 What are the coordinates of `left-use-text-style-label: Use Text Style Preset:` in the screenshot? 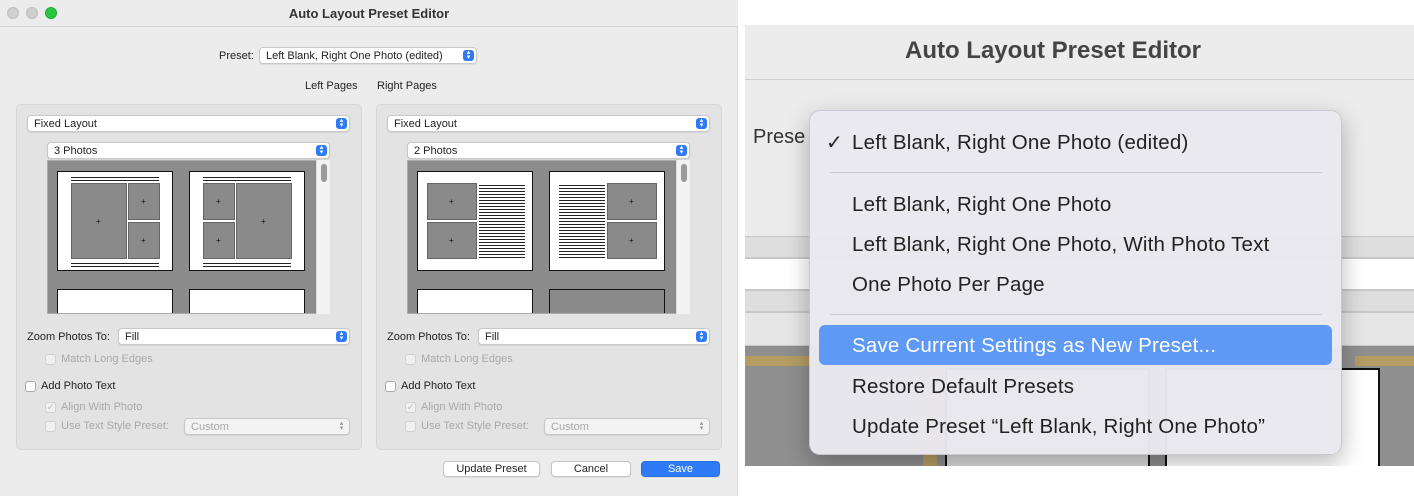 It's located at (115, 426).